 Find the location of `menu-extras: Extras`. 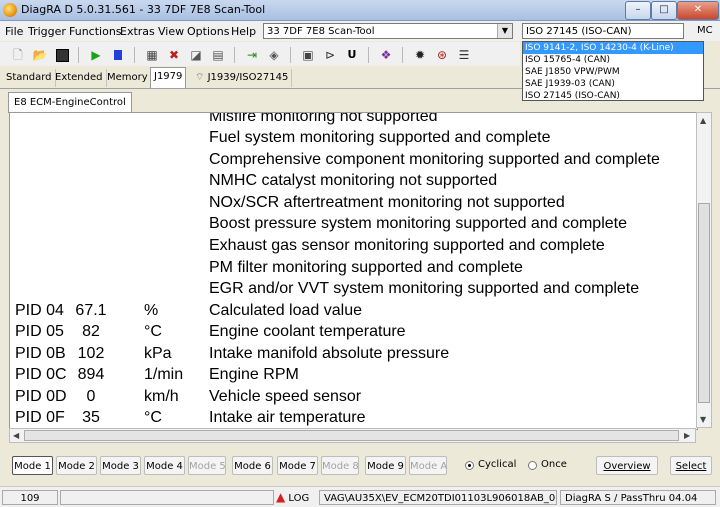

menu-extras: Extras is located at coordinates (137, 31).